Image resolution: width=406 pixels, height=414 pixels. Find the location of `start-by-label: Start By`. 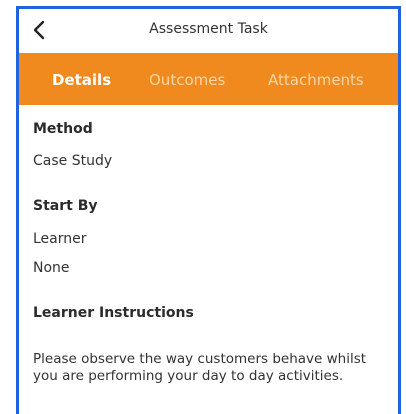

start-by-label: Start By is located at coordinates (65, 206).